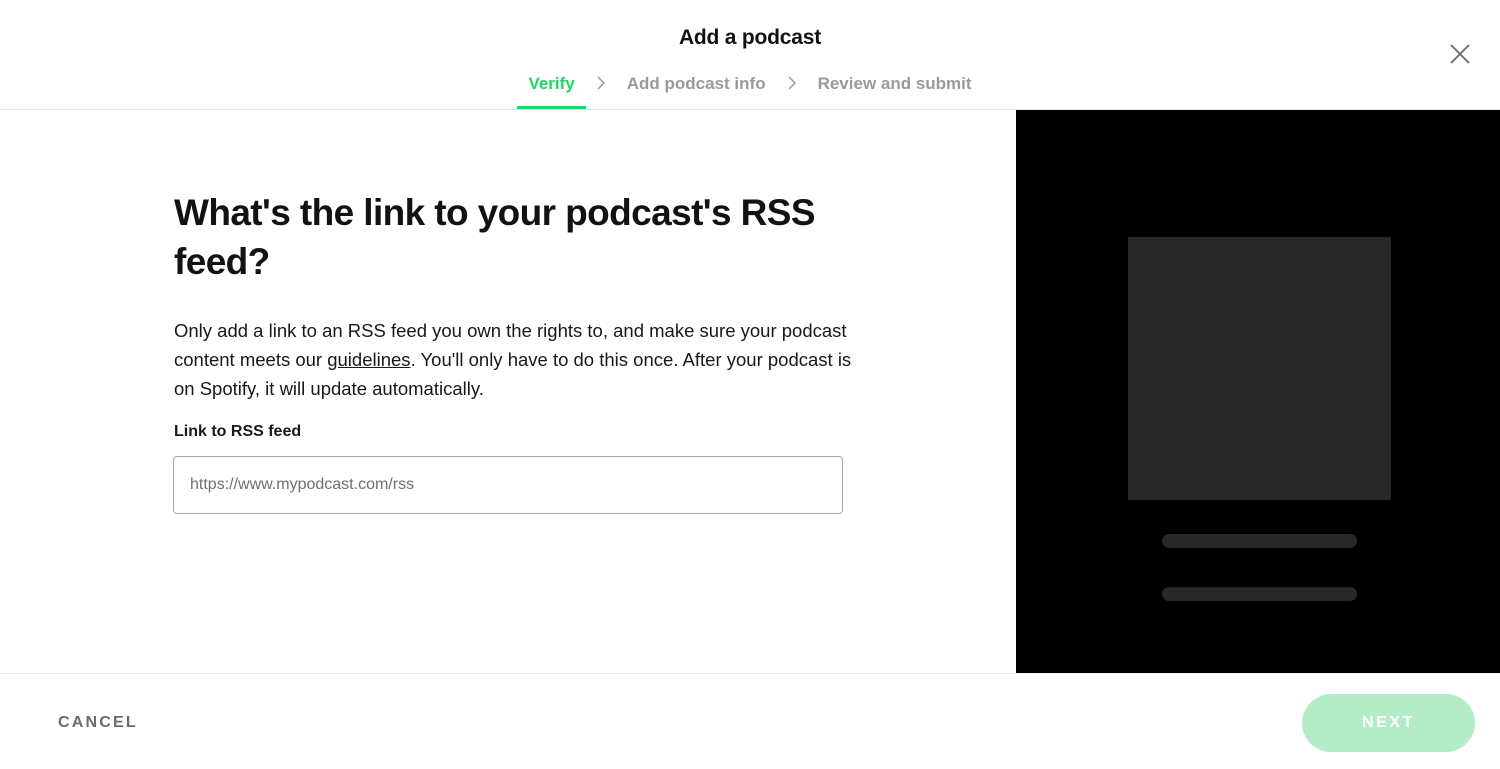 Image resolution: width=1500 pixels, height=769 pixels. I want to click on close-icon, so click(1460, 54).